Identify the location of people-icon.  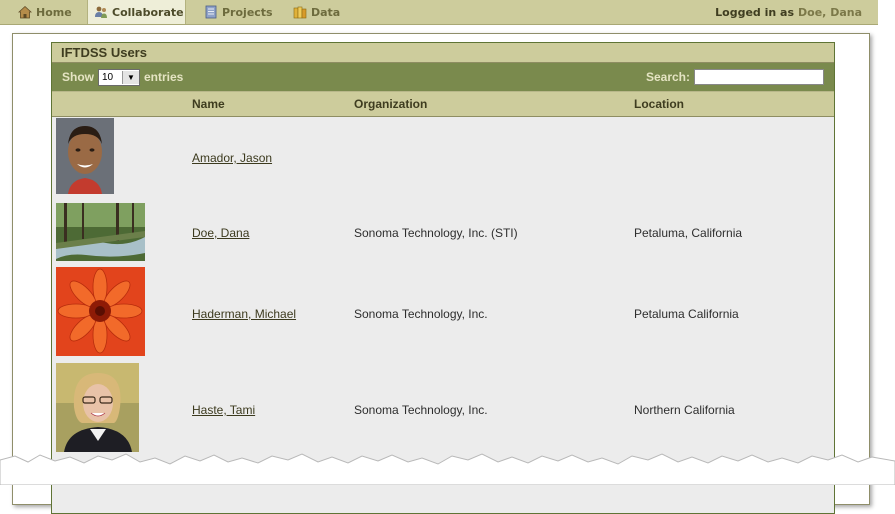
(101, 12).